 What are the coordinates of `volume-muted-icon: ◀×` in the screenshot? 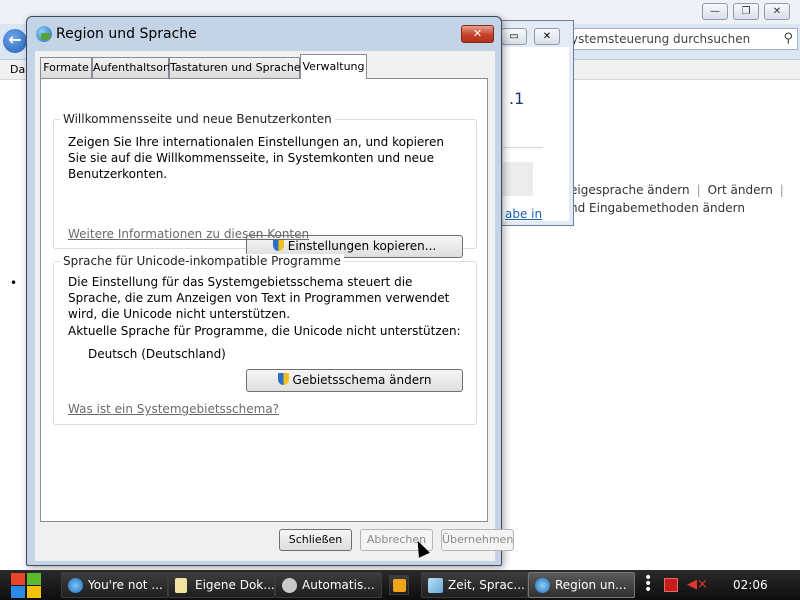 It's located at (697, 584).